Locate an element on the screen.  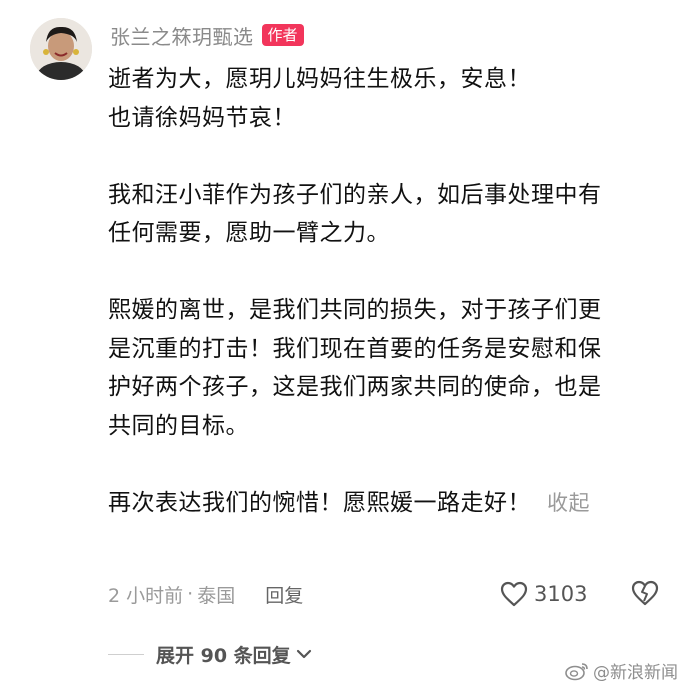
broken-heart-icon is located at coordinates (645, 593).